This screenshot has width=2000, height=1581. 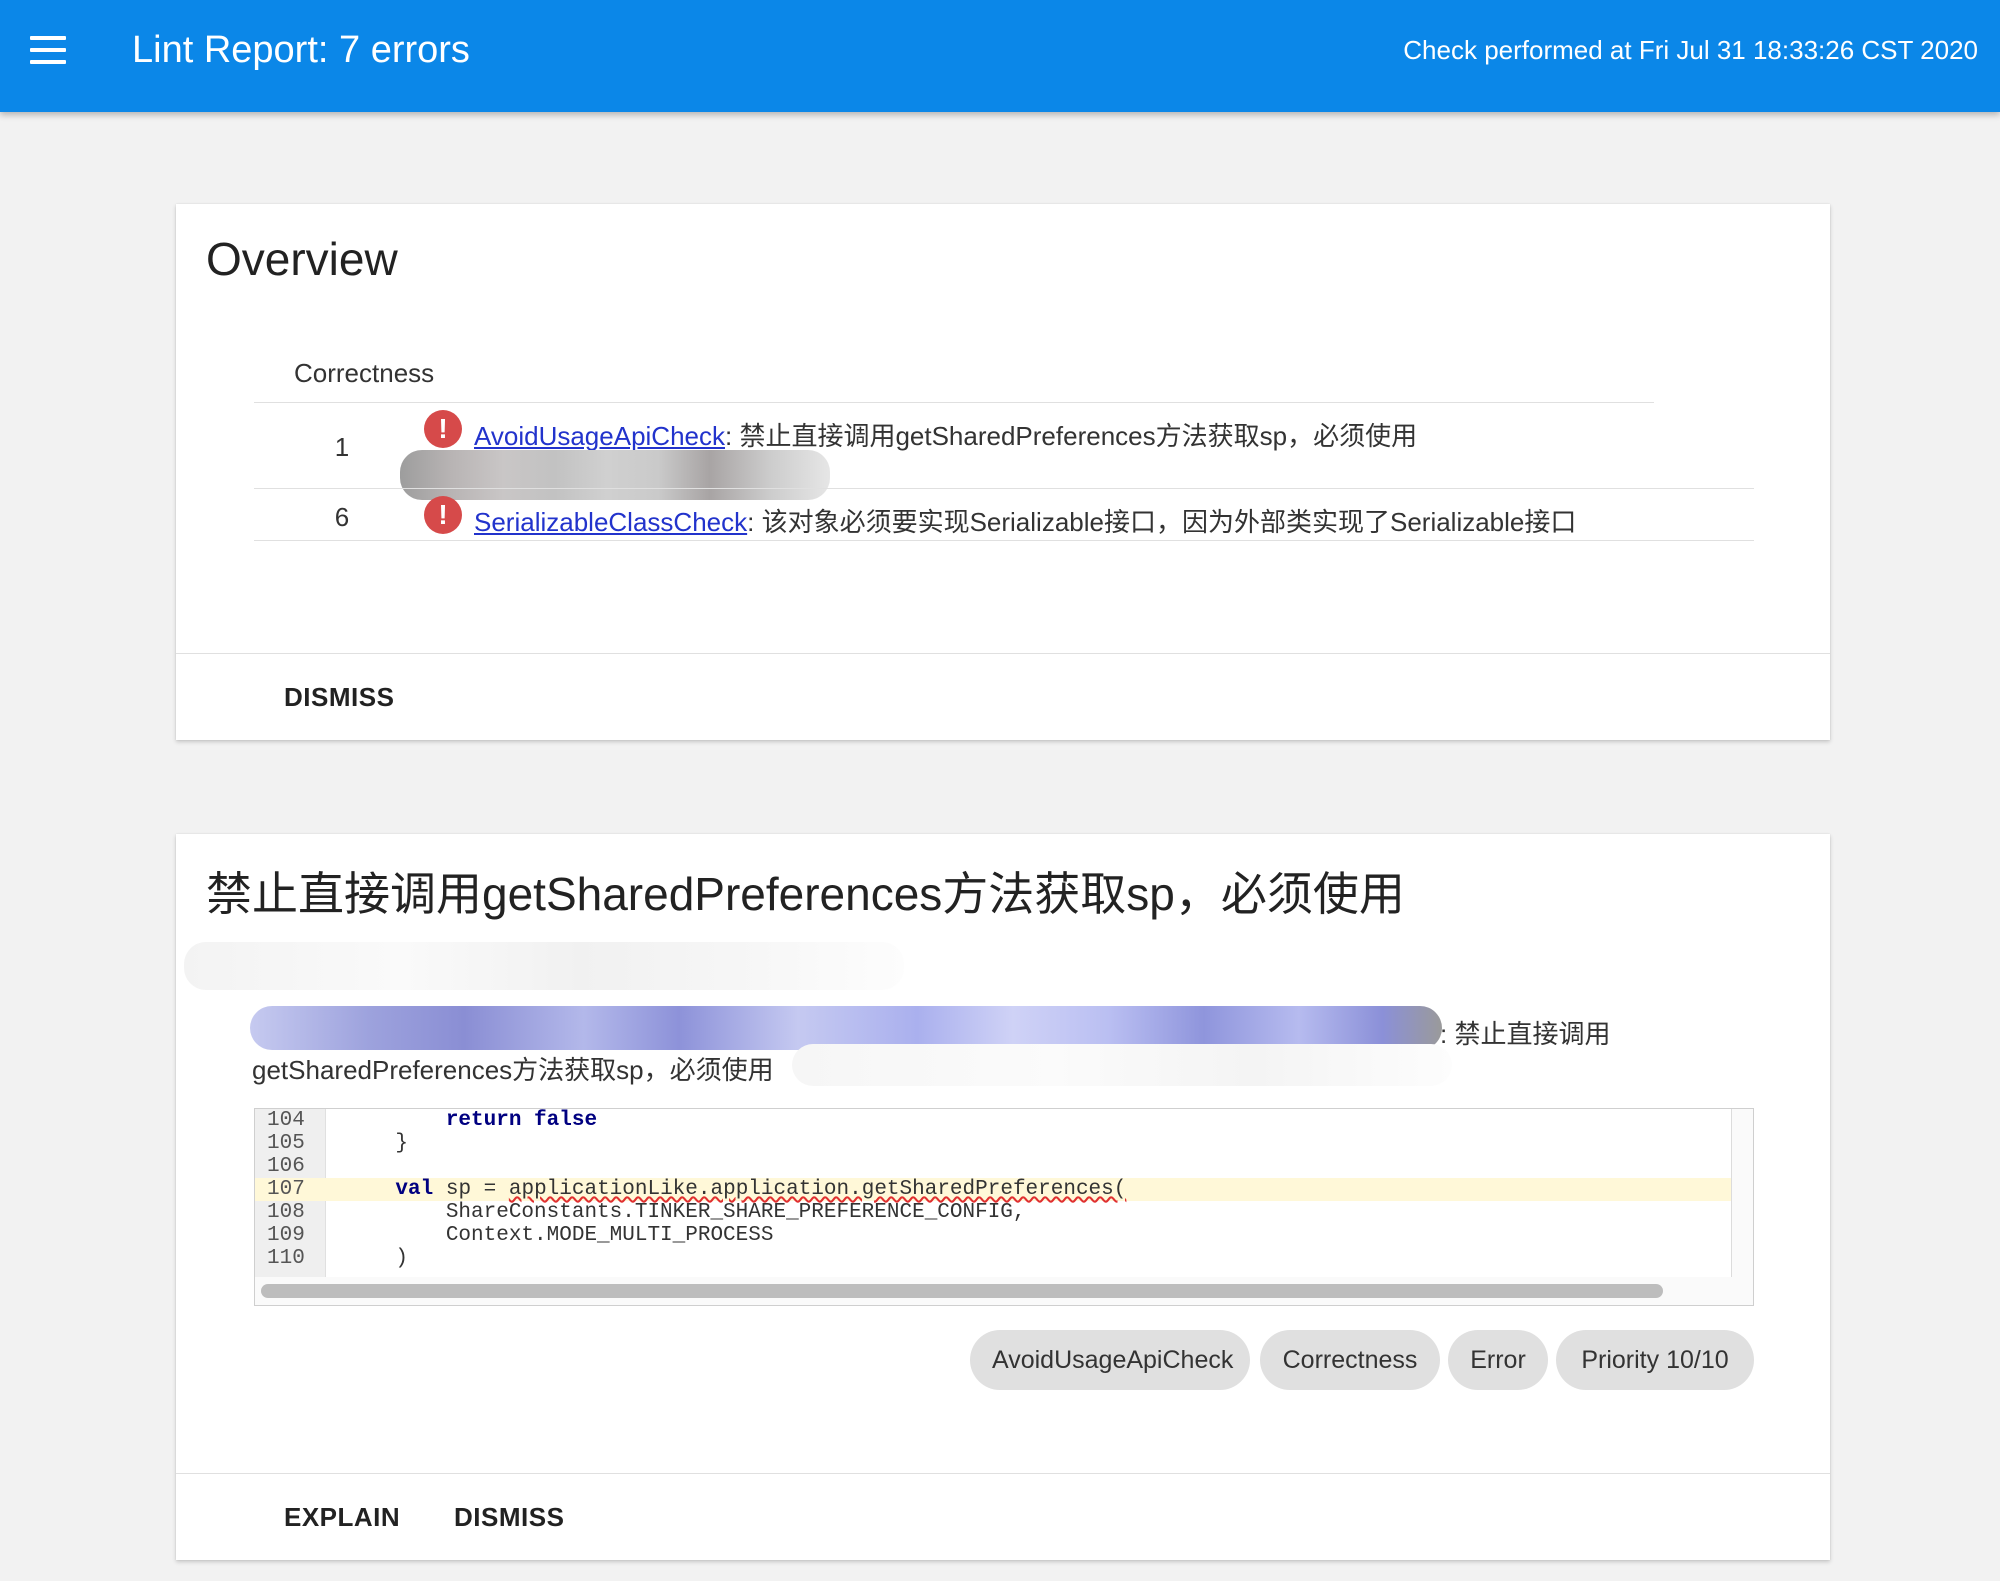 I want to click on card-actions: DISMISS, so click(x=1003, y=696).